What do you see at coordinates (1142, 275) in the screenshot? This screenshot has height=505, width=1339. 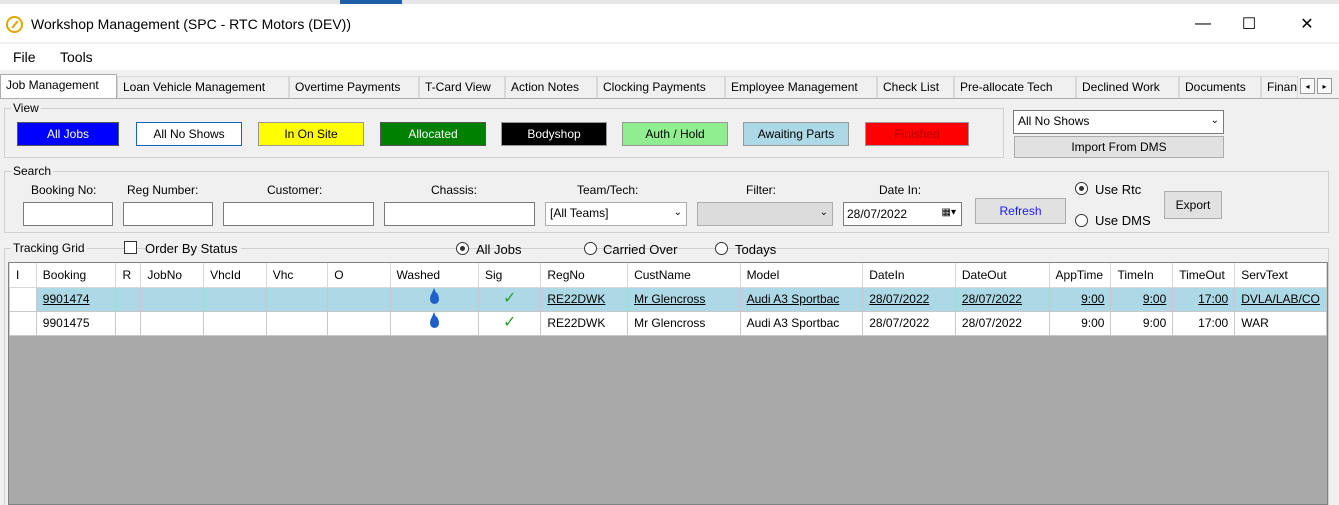 I see `column-header: TimeIn` at bounding box center [1142, 275].